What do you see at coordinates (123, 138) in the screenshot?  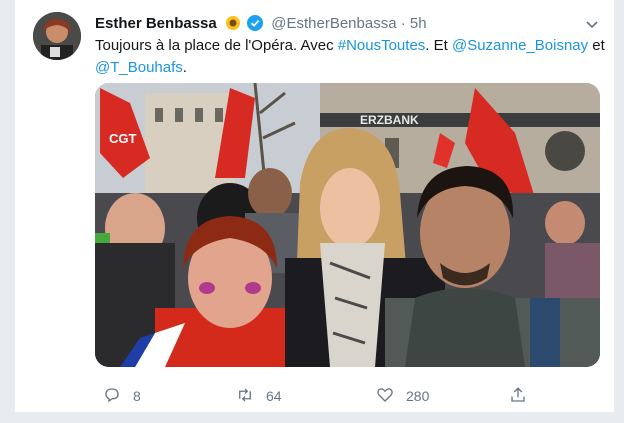 I see `flag-text: CGT` at bounding box center [123, 138].